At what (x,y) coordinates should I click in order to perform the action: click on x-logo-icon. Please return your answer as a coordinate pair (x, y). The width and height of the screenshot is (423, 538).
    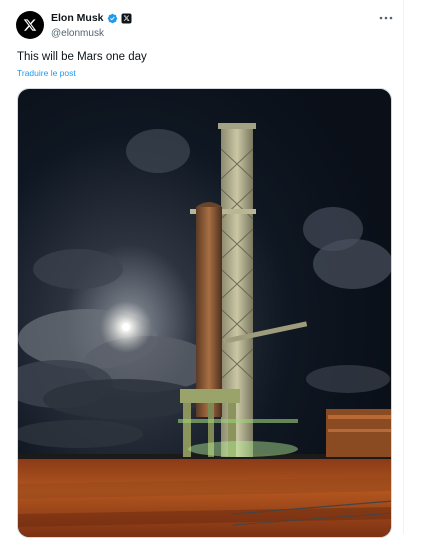
    Looking at the image, I should click on (30, 25).